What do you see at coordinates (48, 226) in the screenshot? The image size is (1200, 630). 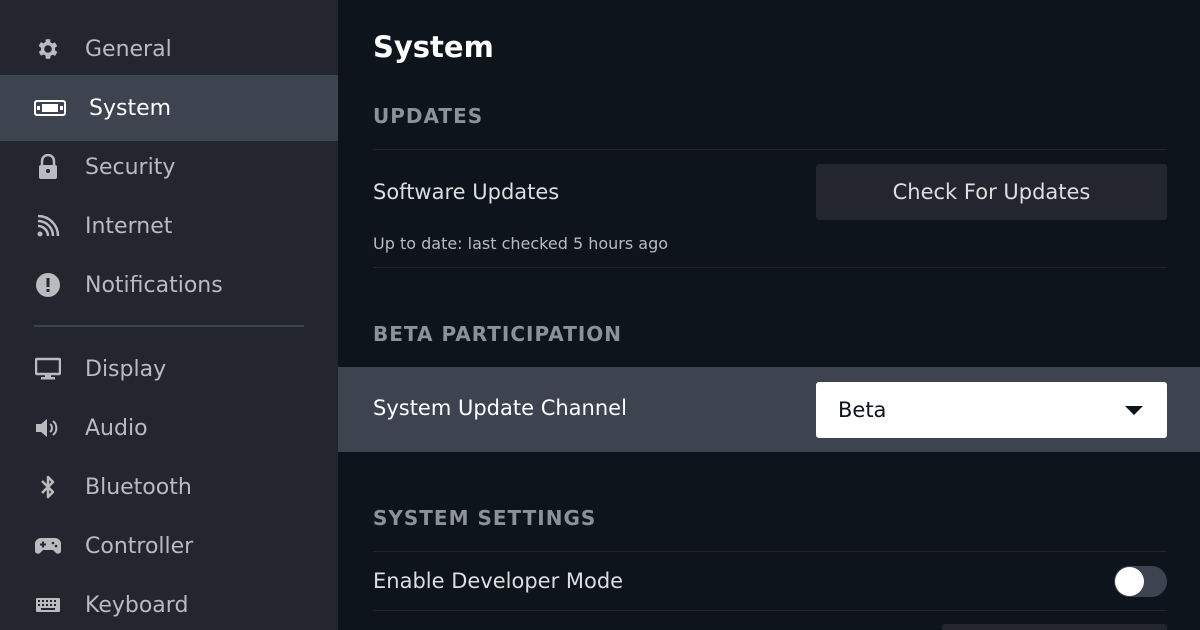 I see `wifi-icon` at bounding box center [48, 226].